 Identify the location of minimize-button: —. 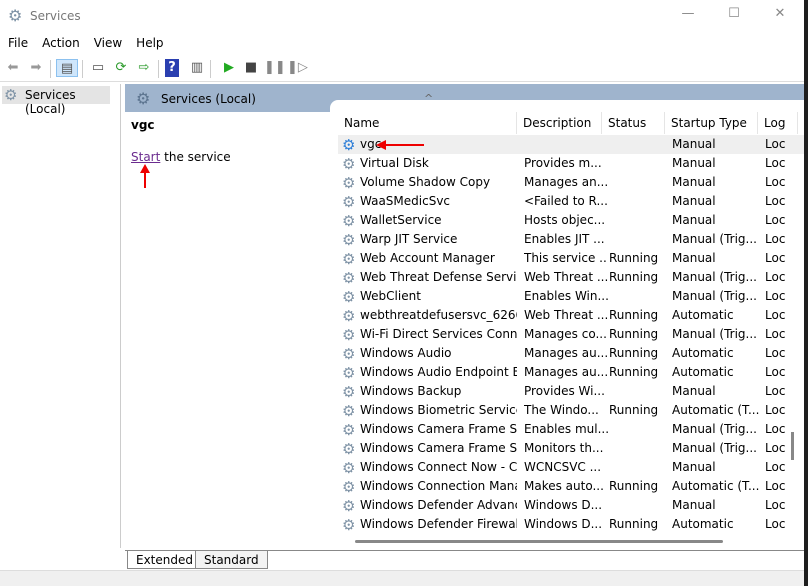
(688, 16).